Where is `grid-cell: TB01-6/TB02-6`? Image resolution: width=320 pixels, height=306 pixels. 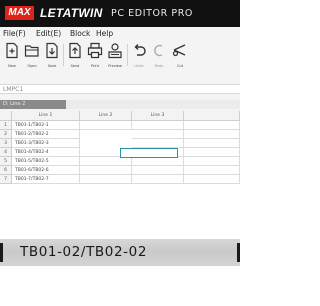
grid-cell: TB01-6/TB02-6 is located at coordinates (46, 170).